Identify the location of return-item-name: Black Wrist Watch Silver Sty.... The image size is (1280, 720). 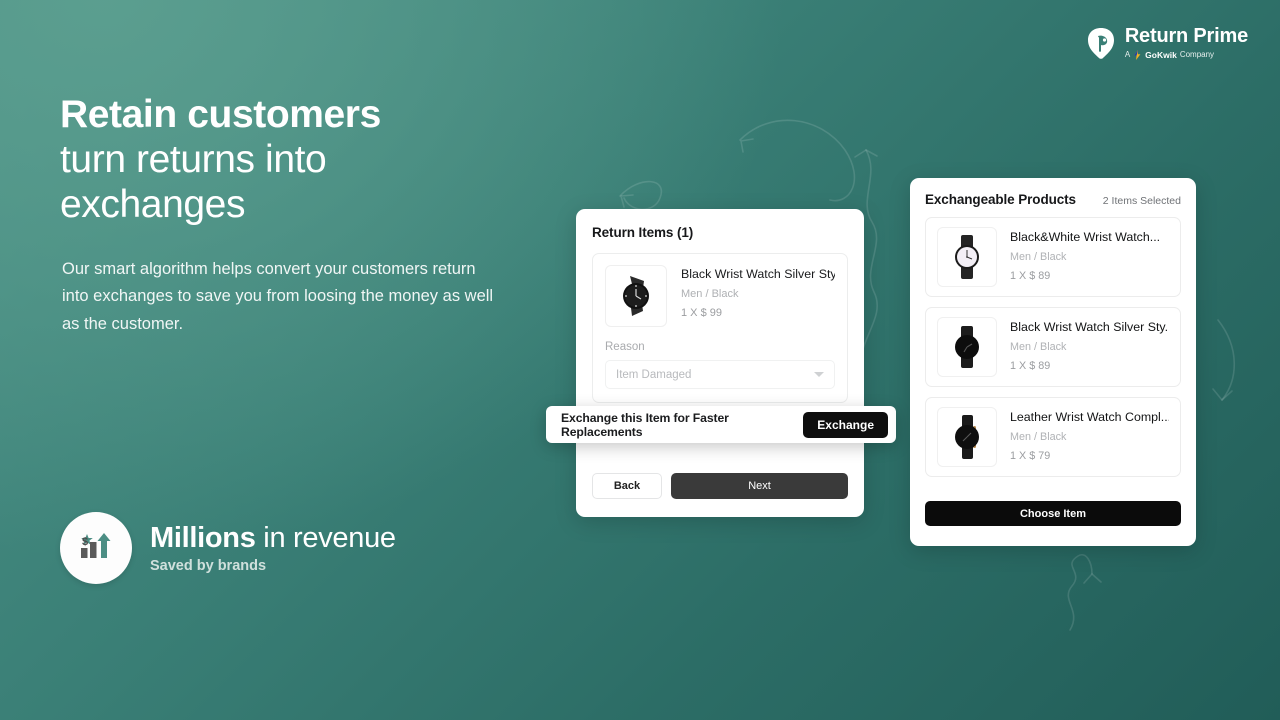
(758, 274).